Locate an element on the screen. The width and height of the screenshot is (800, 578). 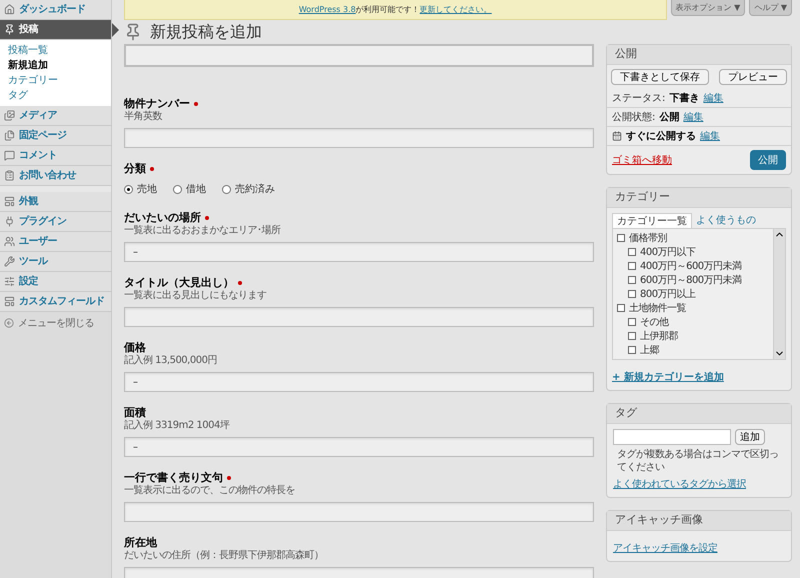
calendar-icon is located at coordinates (617, 136).